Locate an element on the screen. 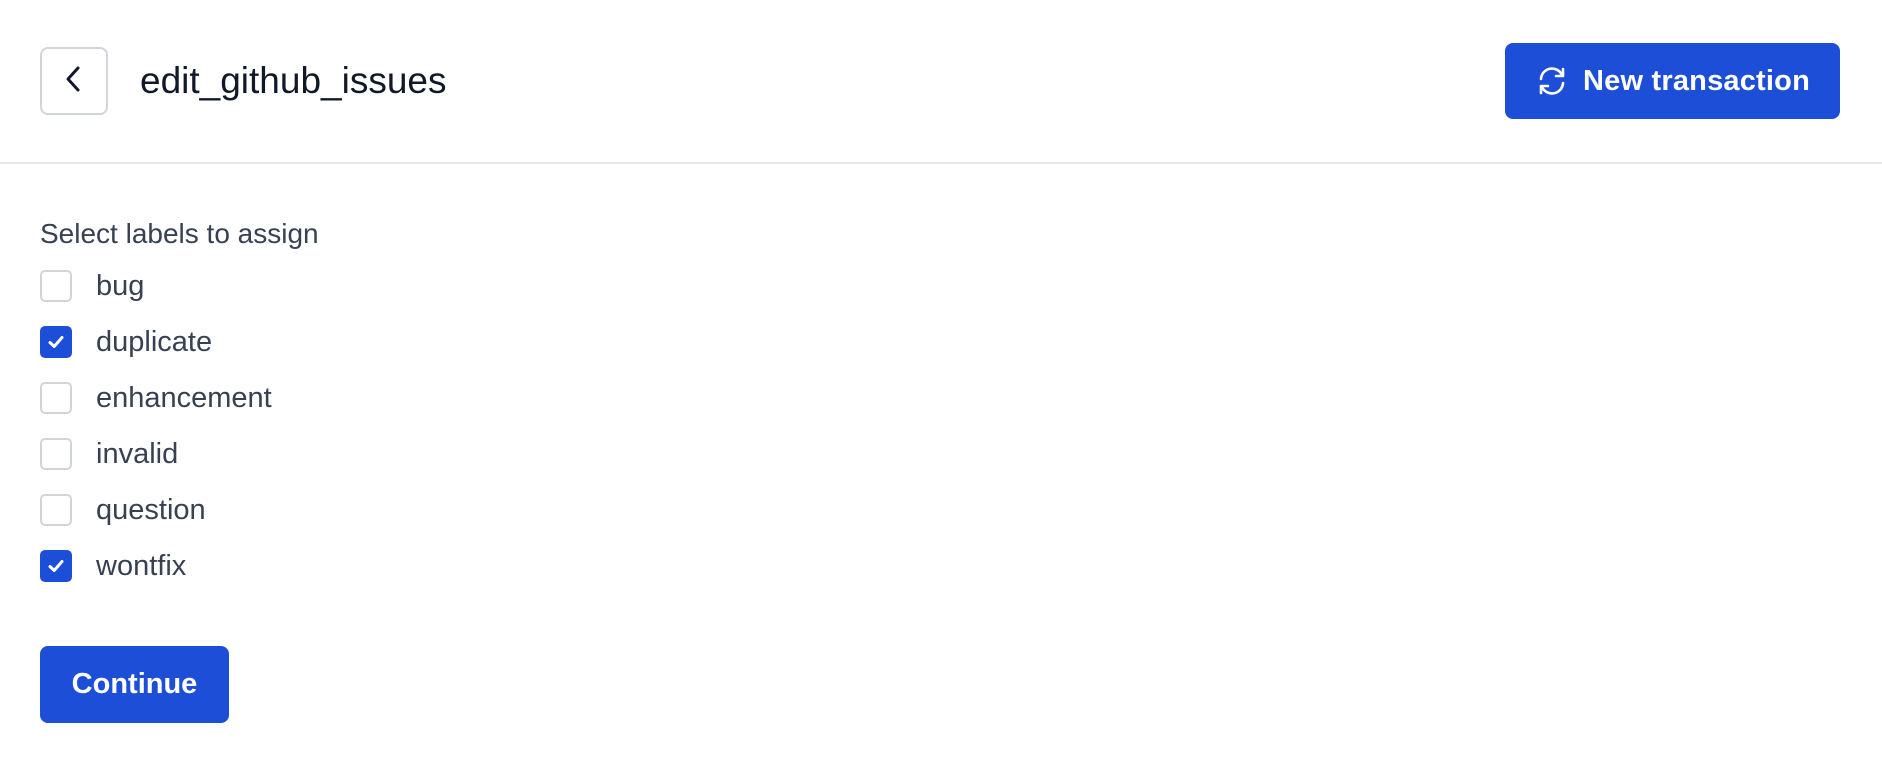 The image size is (1882, 780). option-label: question is located at coordinates (151, 510).